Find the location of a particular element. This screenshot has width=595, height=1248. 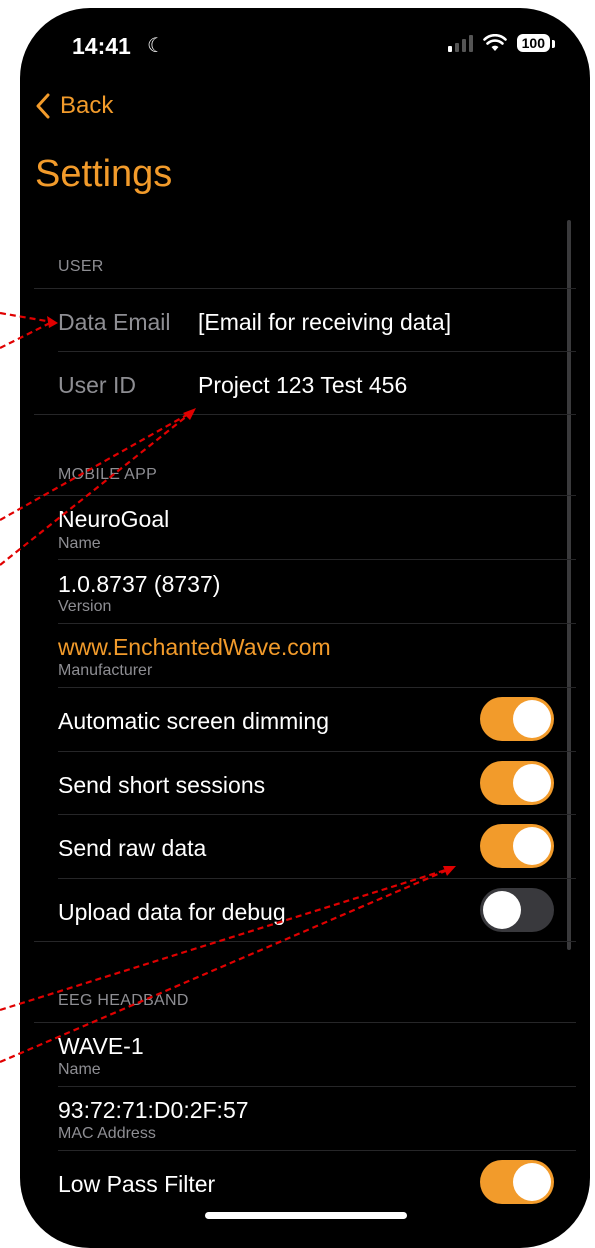

wifi-icon is located at coordinates (494, 42).